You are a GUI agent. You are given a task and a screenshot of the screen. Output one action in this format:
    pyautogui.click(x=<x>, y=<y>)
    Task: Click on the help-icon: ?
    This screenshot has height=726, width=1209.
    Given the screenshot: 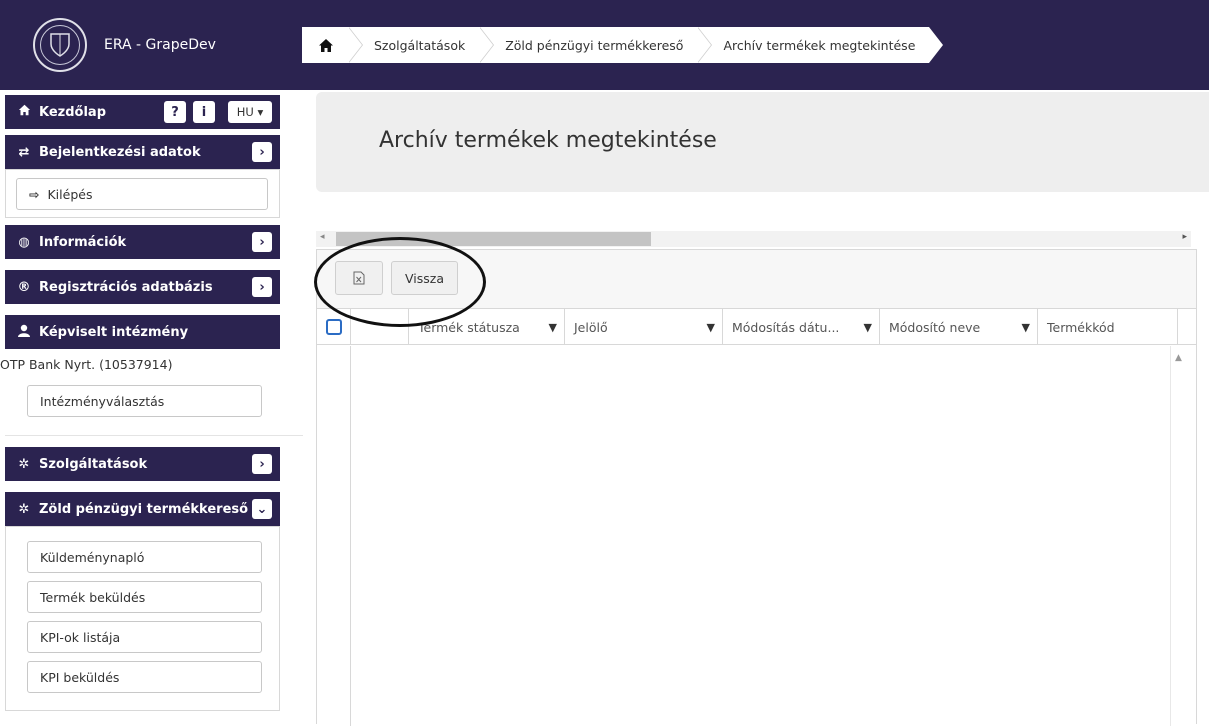 What is the action you would take?
    pyautogui.click(x=175, y=112)
    